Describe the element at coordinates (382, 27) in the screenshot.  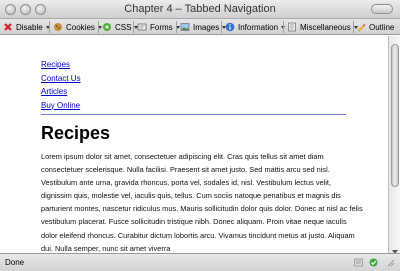
I see `toolbar-outline-label: Outline` at that location.